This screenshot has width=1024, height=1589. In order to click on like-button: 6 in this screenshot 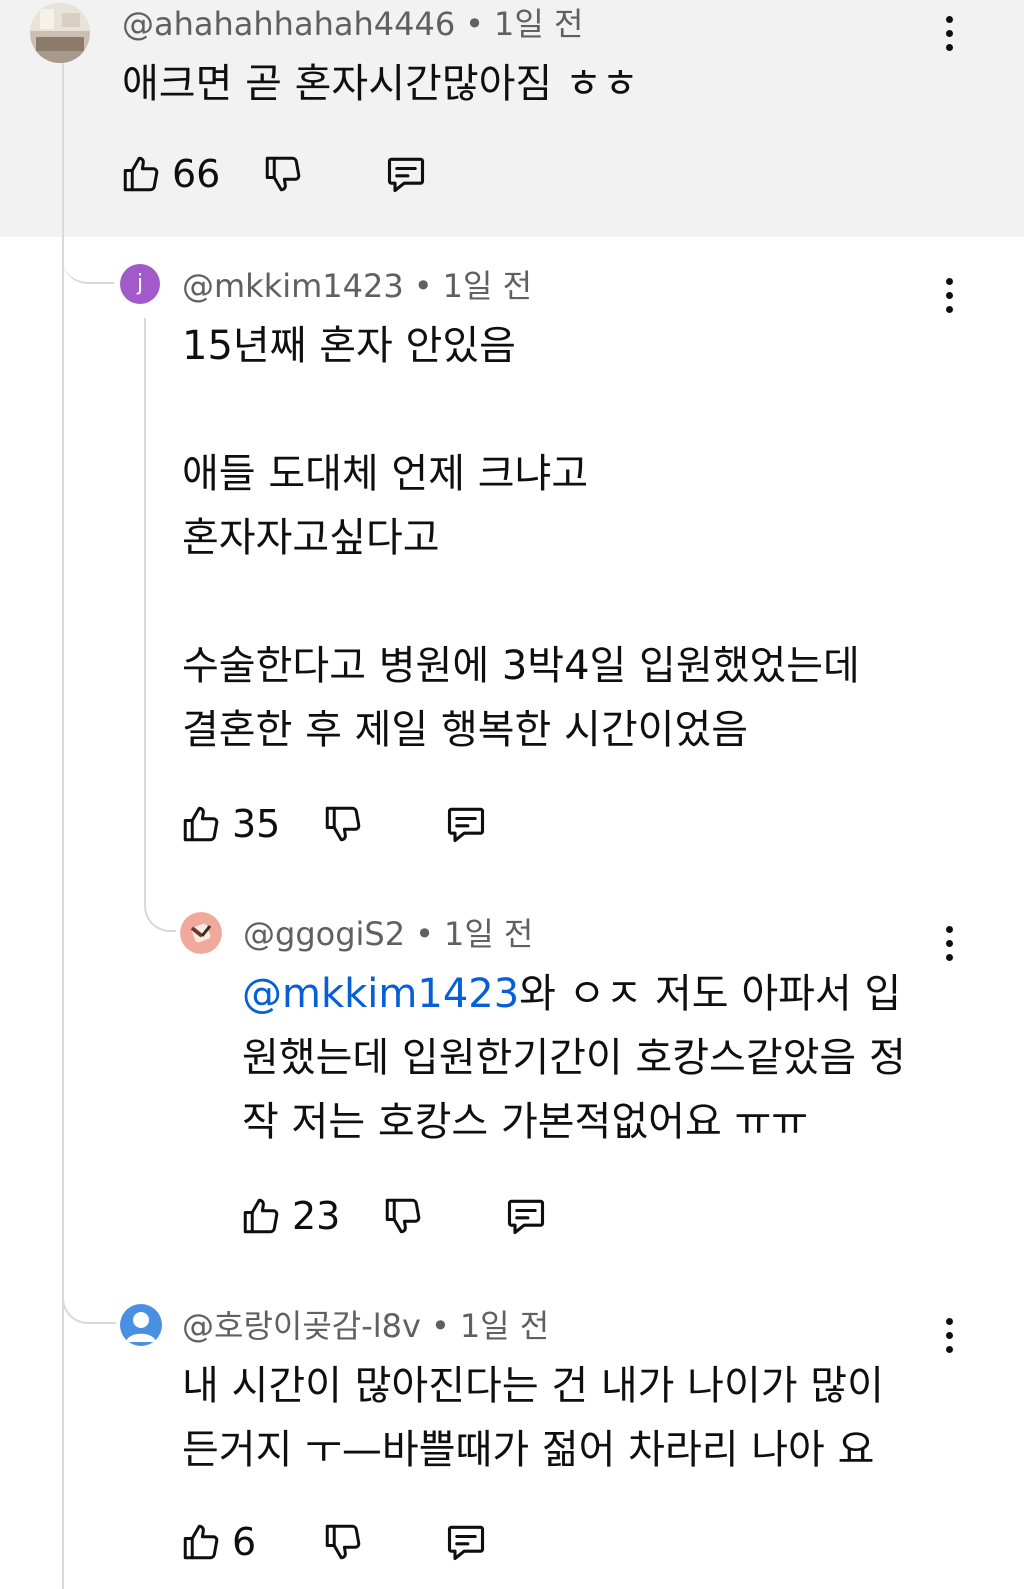, I will do `click(218, 1542)`.